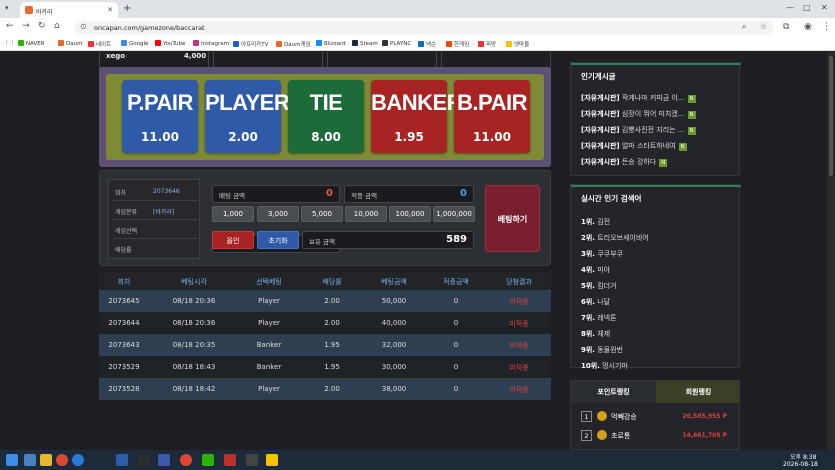  I want to click on task-view-icon, so click(30, 460).